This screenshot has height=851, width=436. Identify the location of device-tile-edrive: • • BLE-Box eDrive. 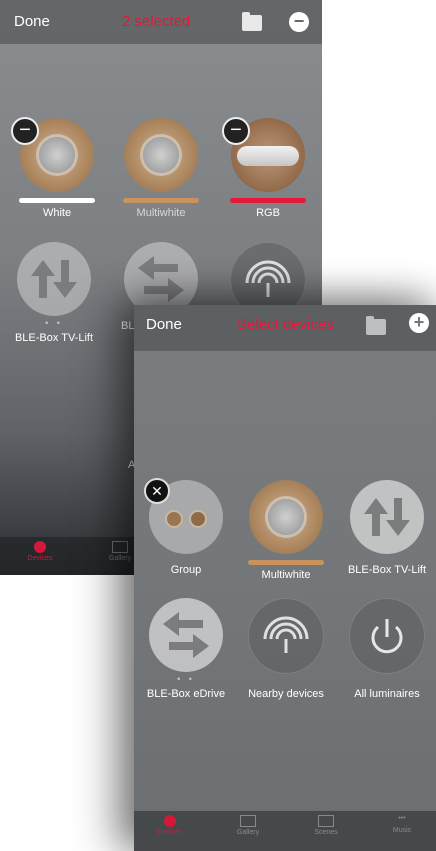
(186, 649).